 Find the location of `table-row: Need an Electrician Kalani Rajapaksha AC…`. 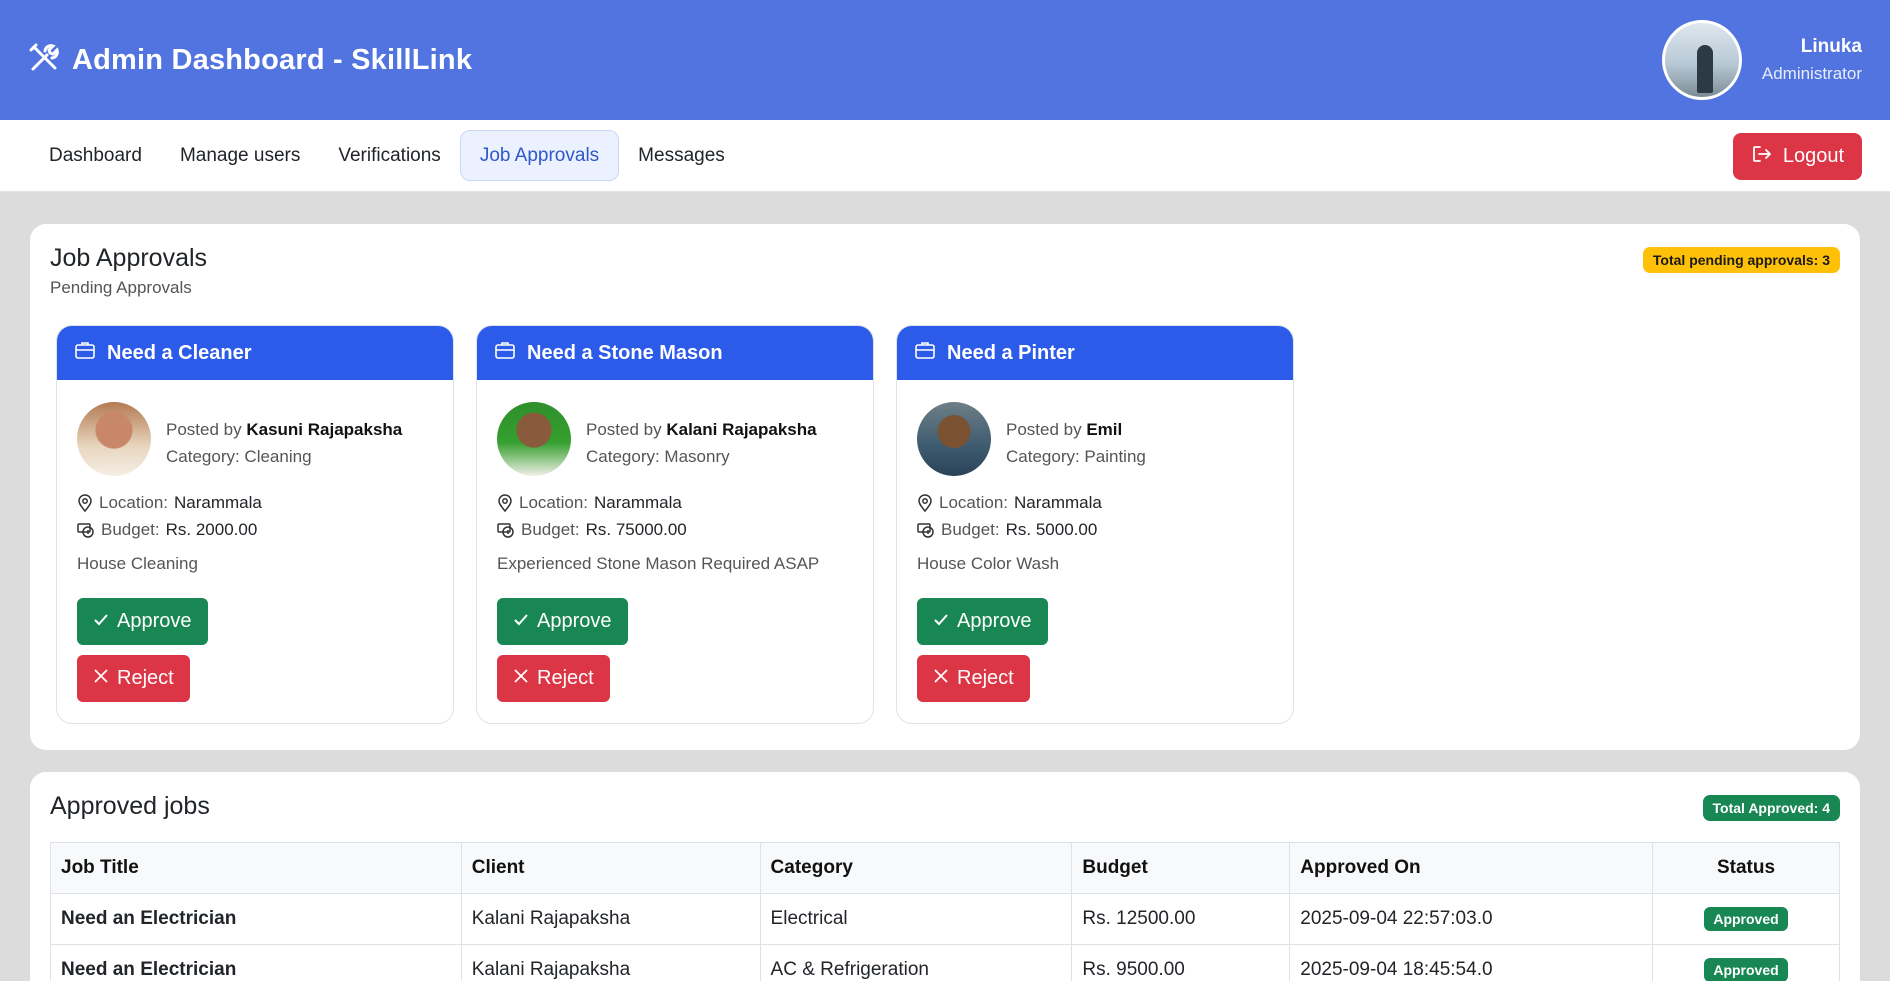

table-row: Need an Electrician Kalani Rajapaksha AC… is located at coordinates (945, 962).